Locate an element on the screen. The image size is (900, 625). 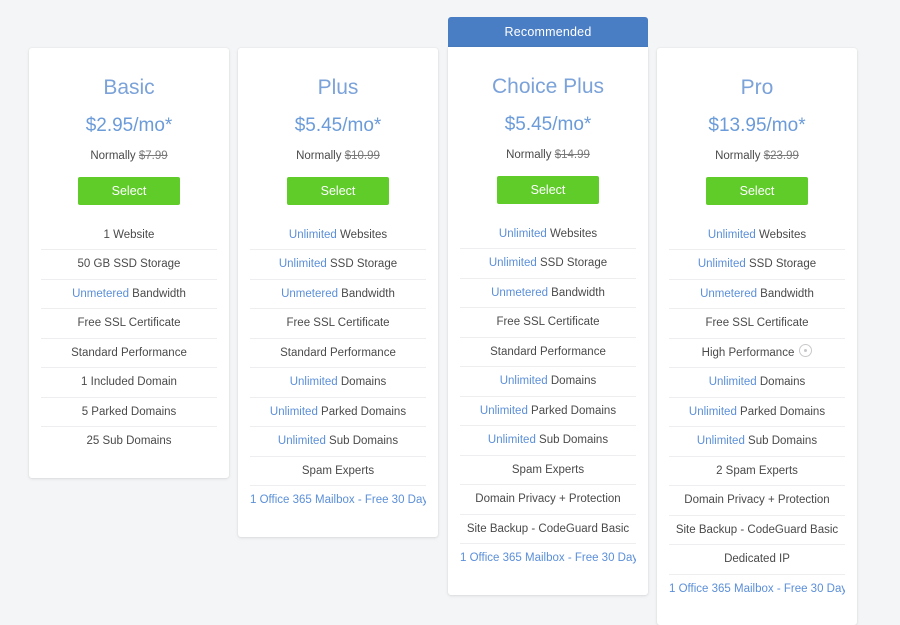
plan-normally-price: Normally $10.99 is located at coordinates (338, 151).